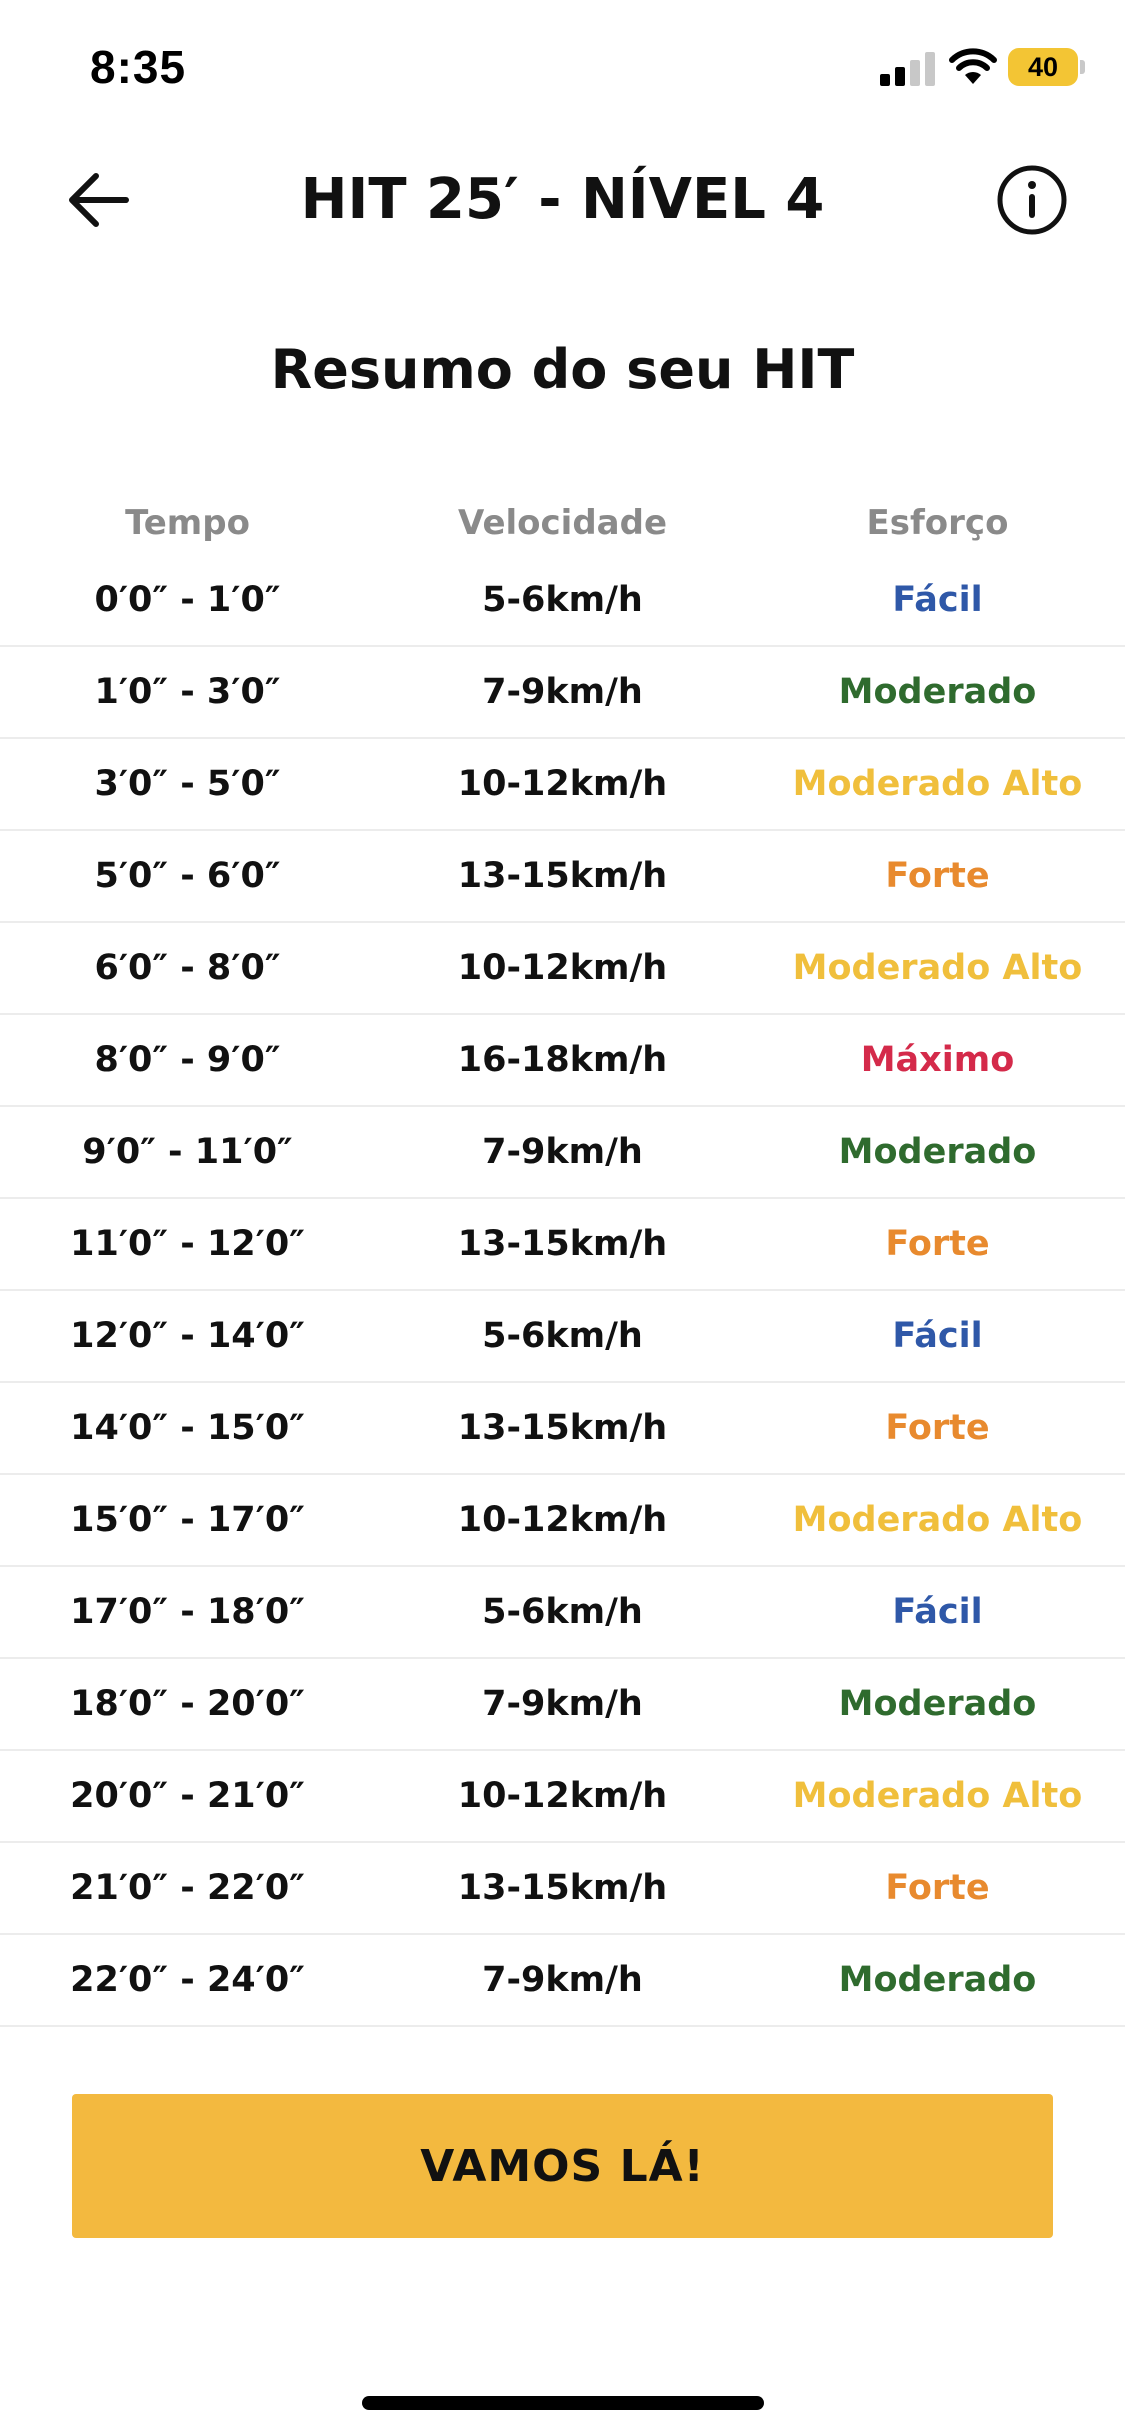  I want to click on cell-time: 17′0″ - 18′0″, so click(187, 1612).